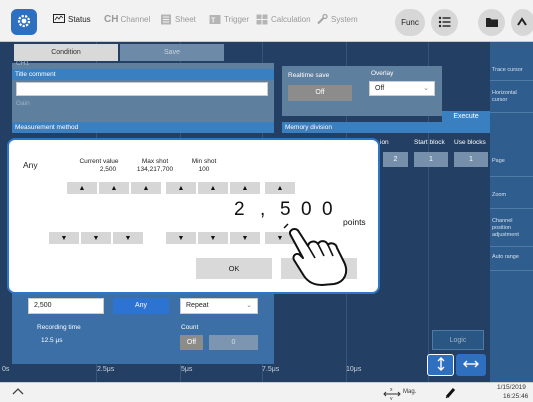 The width and height of the screenshot is (533, 402). Describe the element at coordinates (141, 306) in the screenshot. I see `any-button: Any` at that location.